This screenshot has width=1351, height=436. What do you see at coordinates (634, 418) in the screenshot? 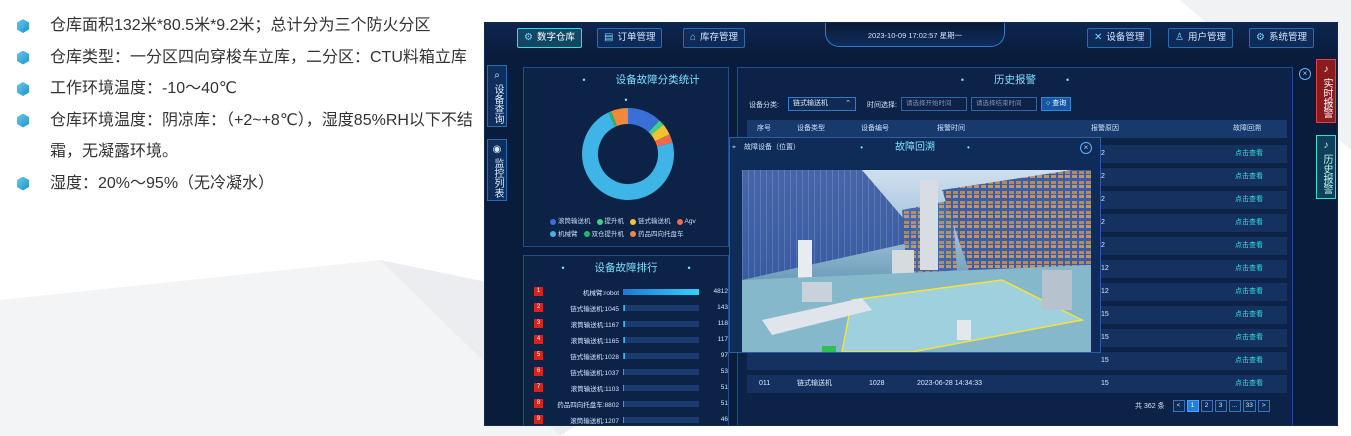
I see `rank-row: 9 滚筒输送机:1207 46` at bounding box center [634, 418].